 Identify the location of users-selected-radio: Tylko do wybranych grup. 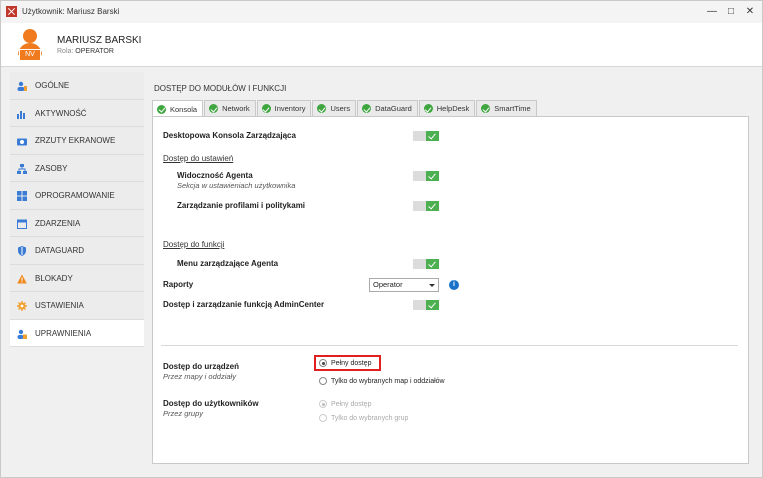
(363, 418).